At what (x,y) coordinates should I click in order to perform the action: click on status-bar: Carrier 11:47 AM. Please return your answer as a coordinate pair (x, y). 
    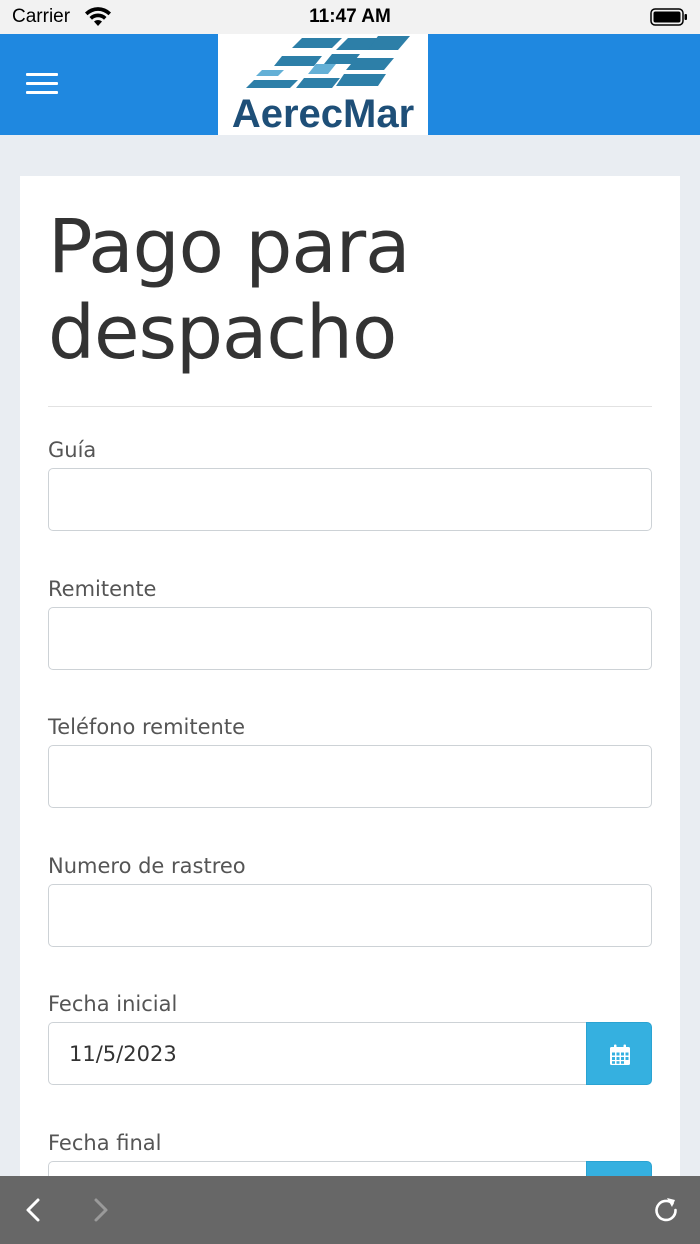
    Looking at the image, I should click on (350, 17).